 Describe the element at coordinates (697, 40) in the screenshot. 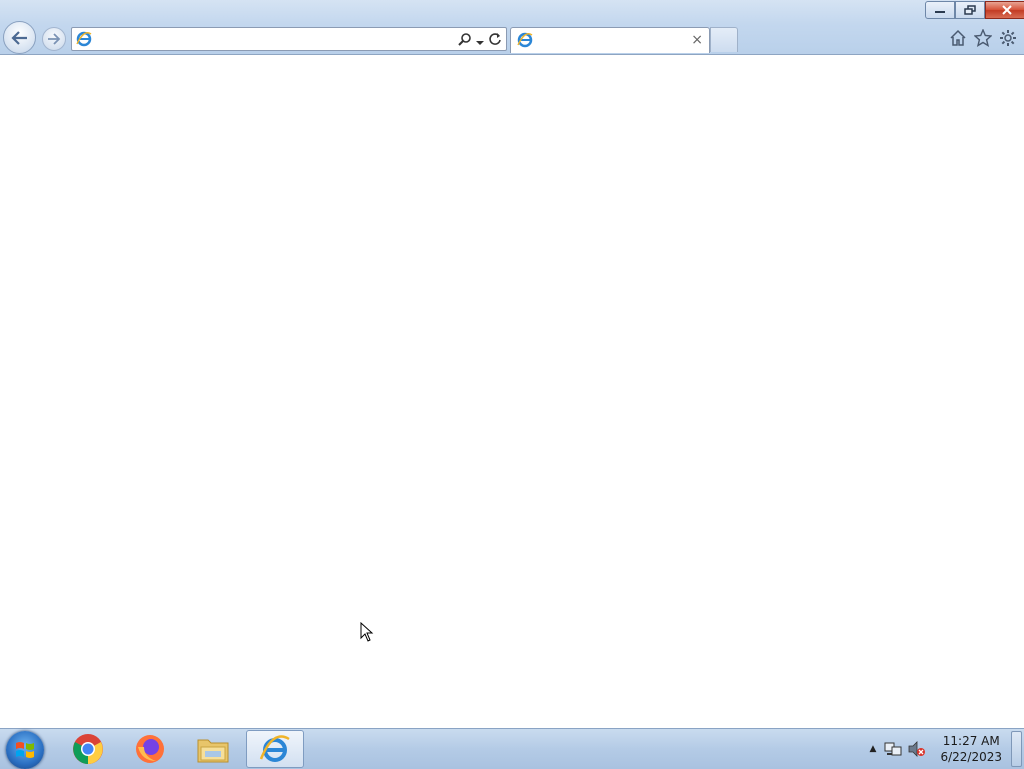

I see `tab-close-button: ×` at that location.